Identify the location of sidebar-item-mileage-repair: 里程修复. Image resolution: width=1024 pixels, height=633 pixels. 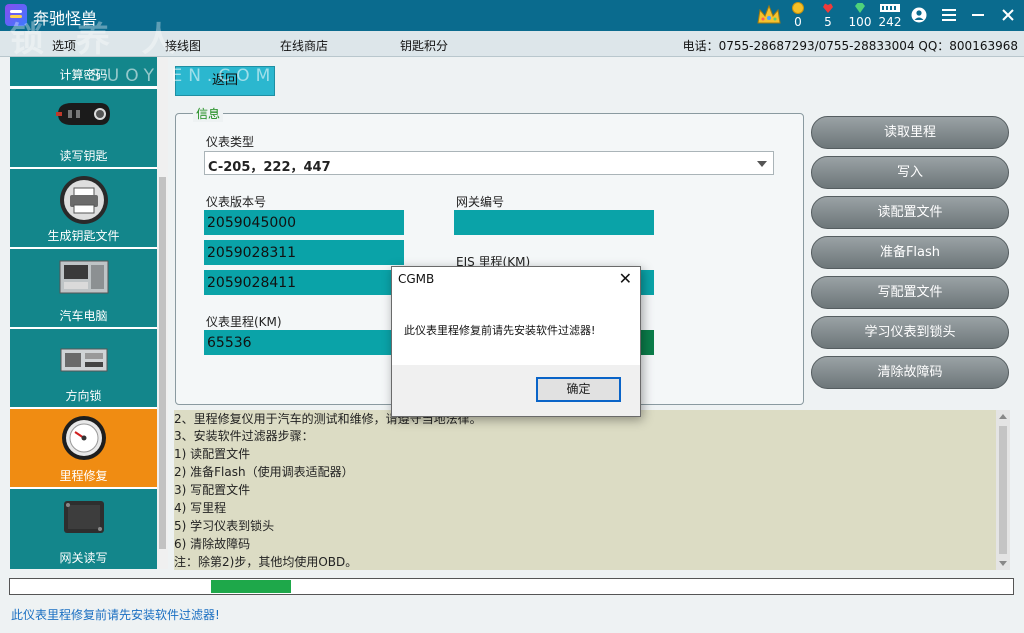
(83, 448).